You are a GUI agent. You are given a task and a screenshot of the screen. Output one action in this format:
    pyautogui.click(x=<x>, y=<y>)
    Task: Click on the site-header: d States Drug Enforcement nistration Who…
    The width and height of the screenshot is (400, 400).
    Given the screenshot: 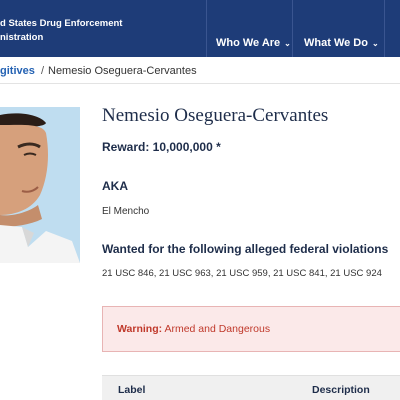 What is the action you would take?
    pyautogui.click(x=200, y=28)
    